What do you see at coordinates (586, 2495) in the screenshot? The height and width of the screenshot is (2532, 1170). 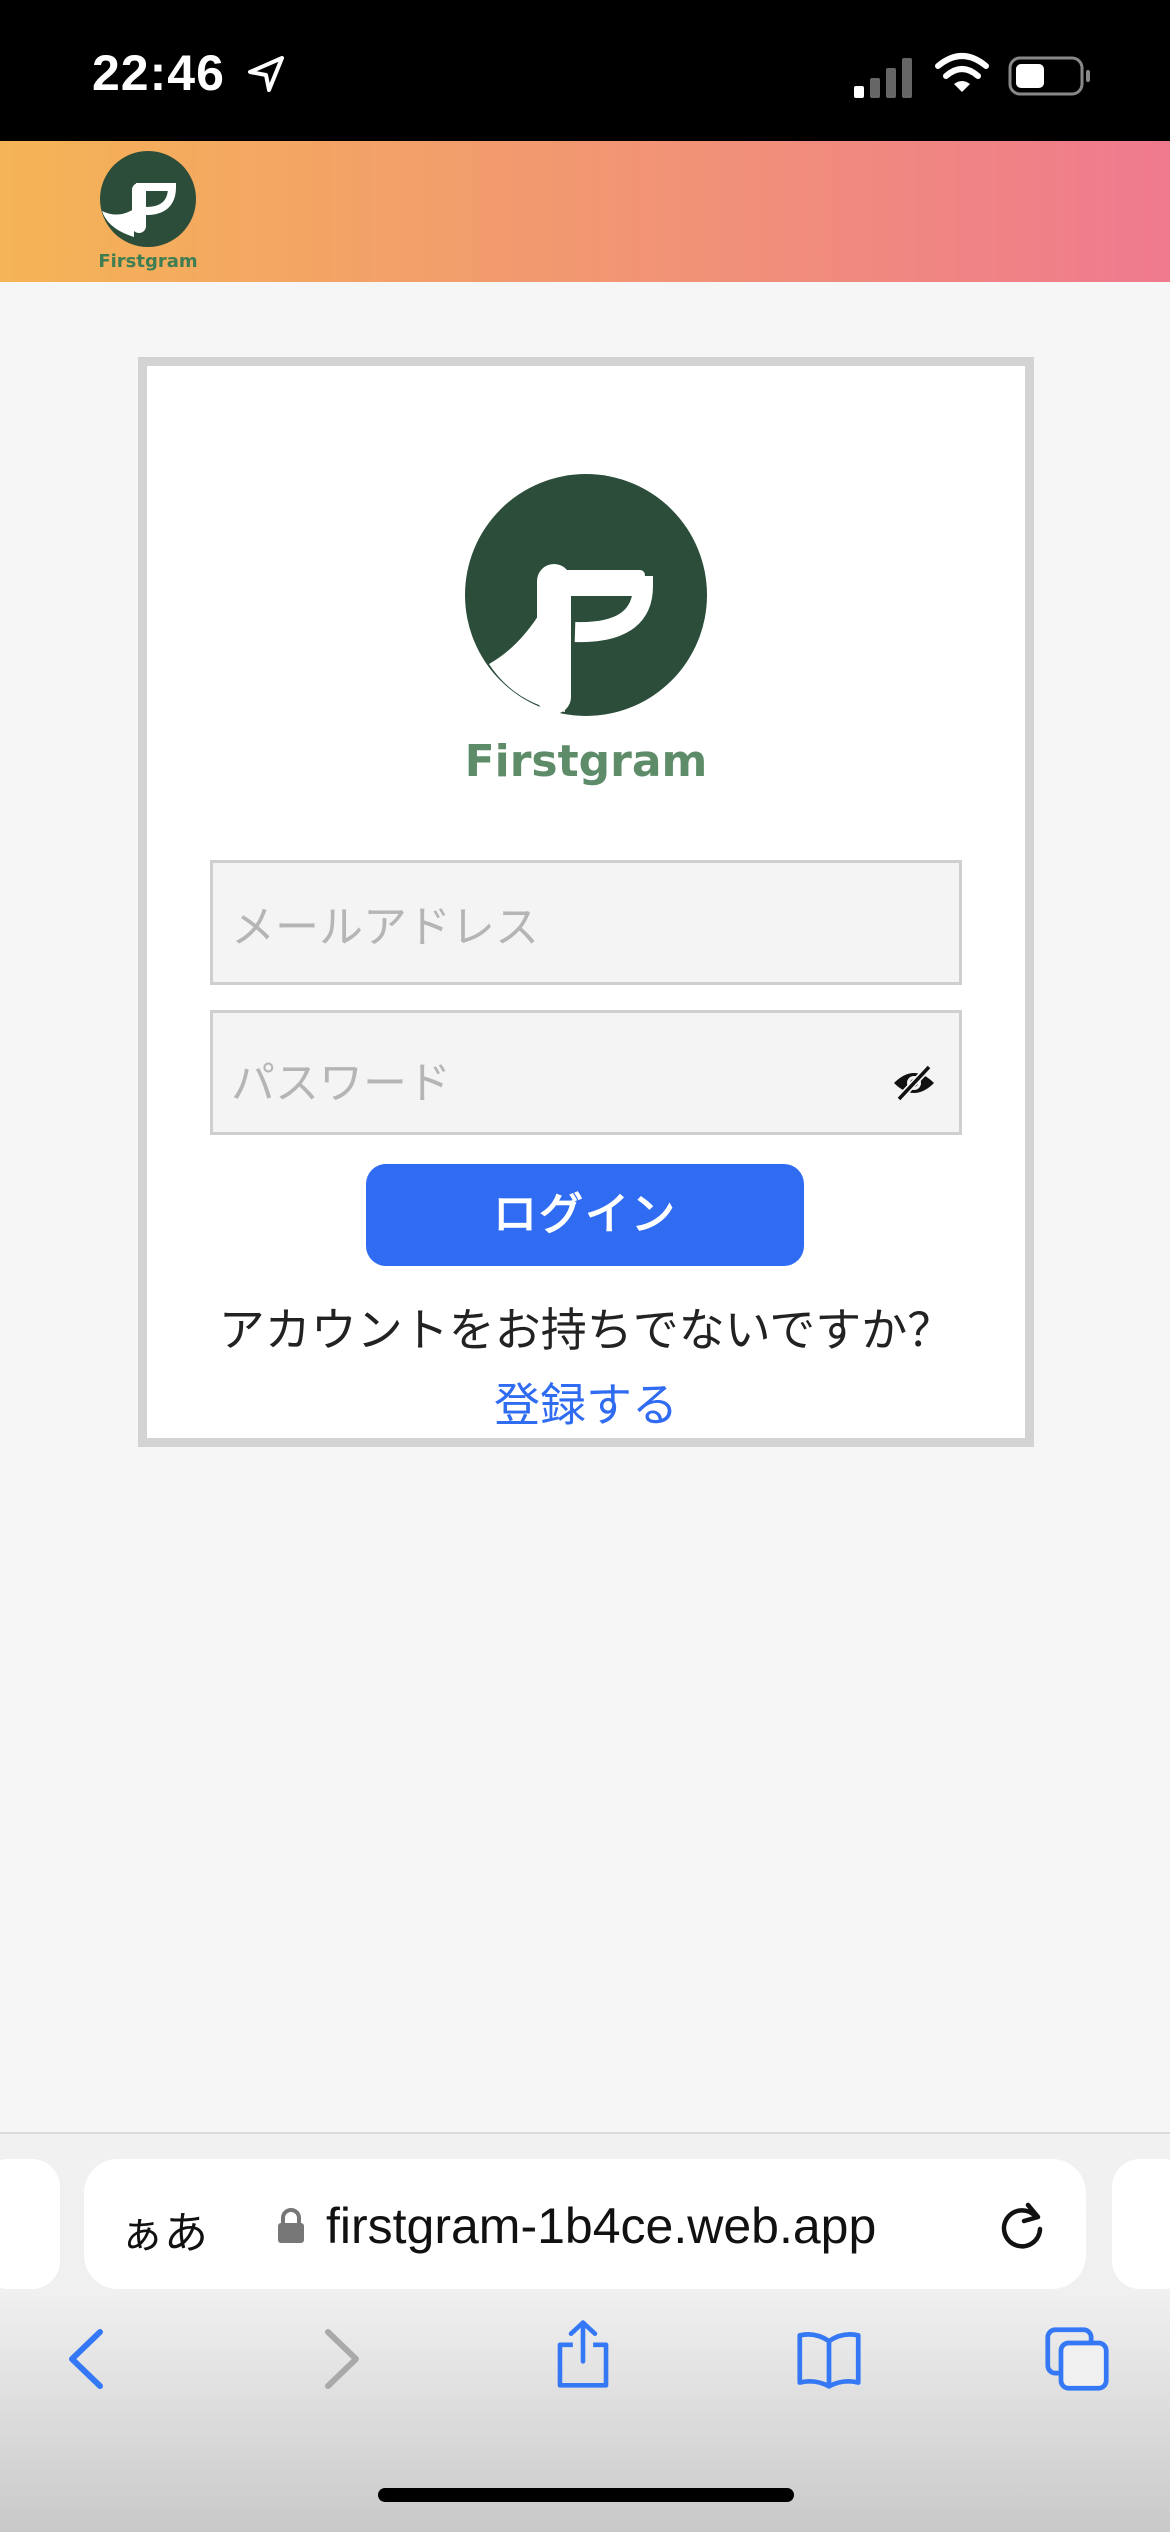 I see `home-indicator` at bounding box center [586, 2495].